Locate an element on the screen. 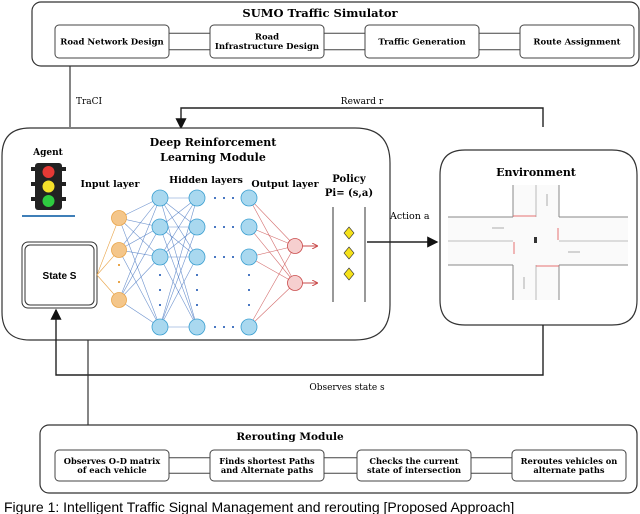 The width and height of the screenshot is (640, 514). sumo-step-box-label: Traffic Generation is located at coordinates (421, 42).